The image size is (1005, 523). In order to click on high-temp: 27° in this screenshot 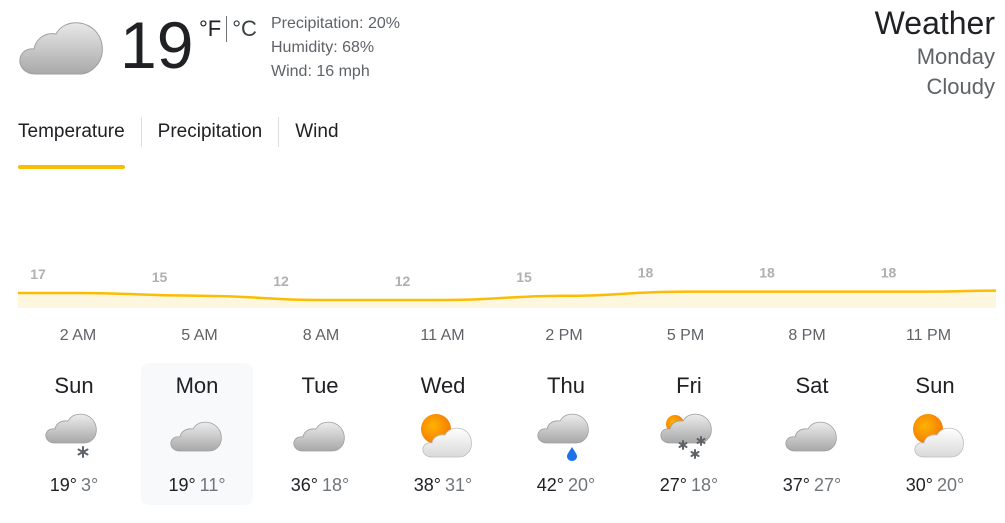, I will do `click(673, 485)`.